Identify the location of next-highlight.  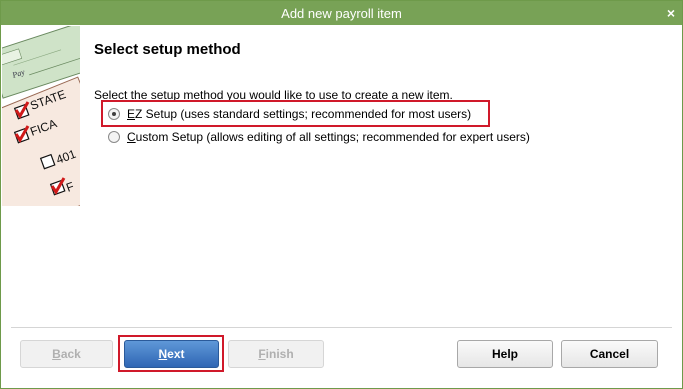
(171, 353).